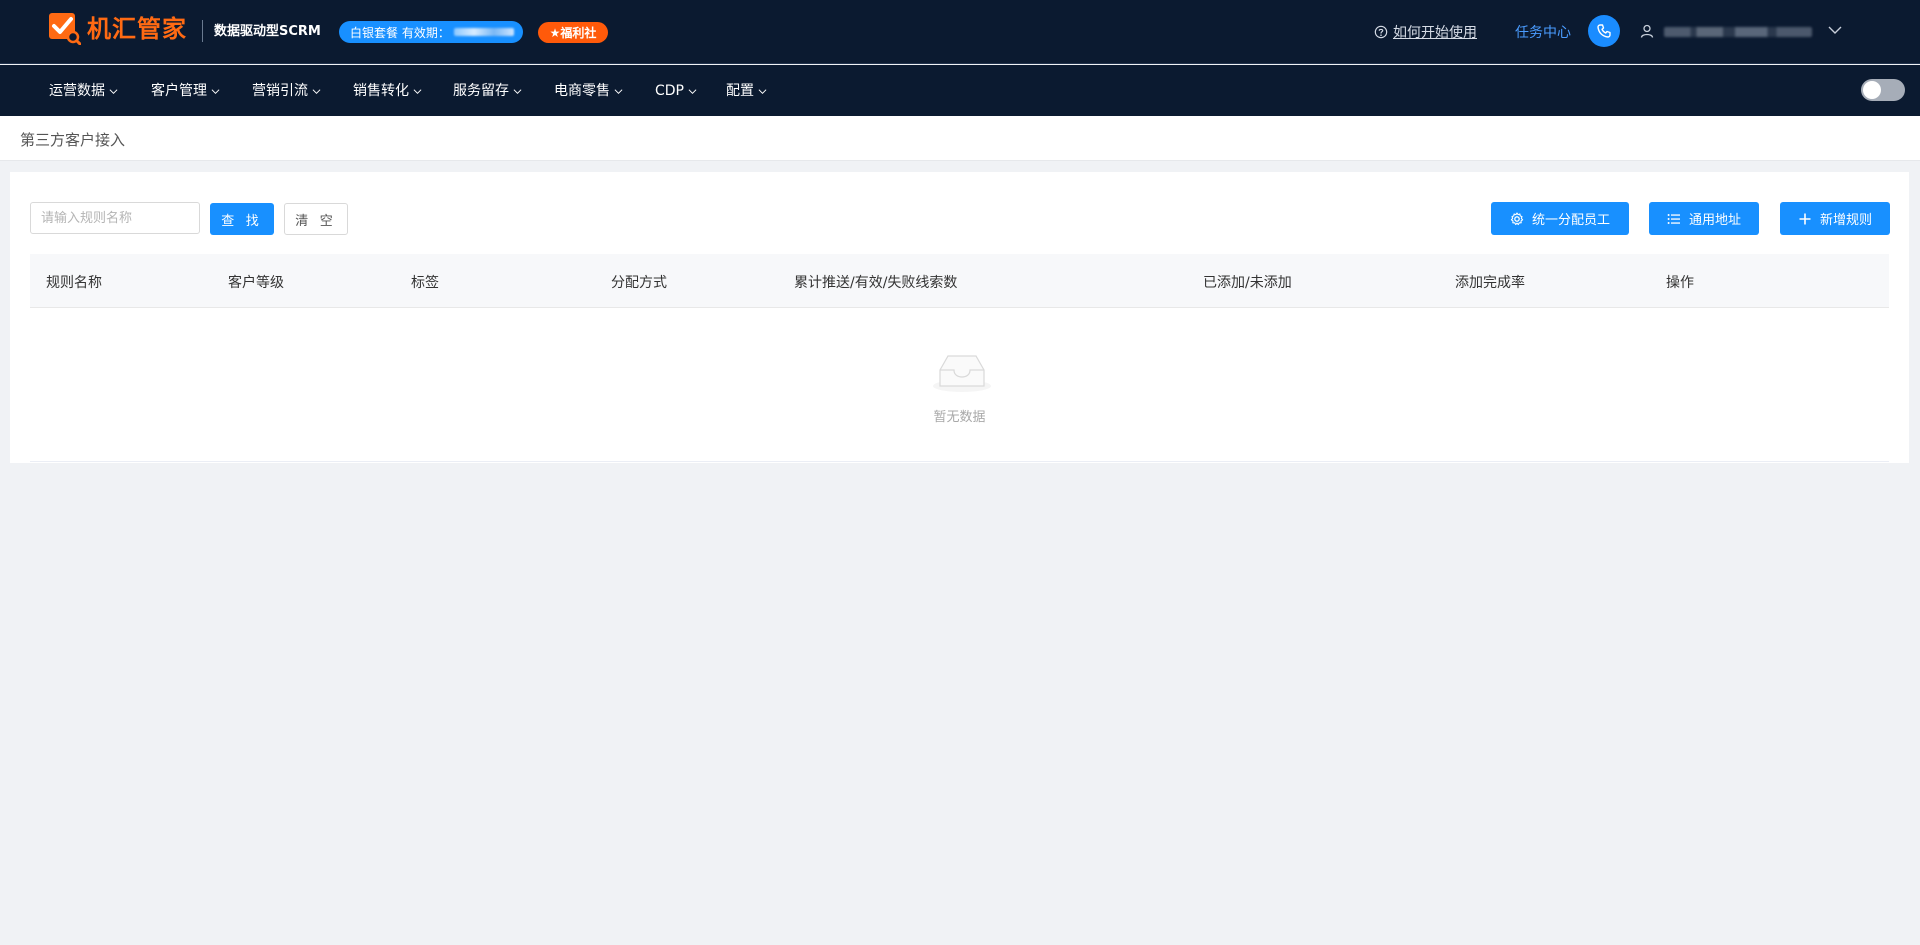  What do you see at coordinates (1883, 90) in the screenshot?
I see `theme-toggle` at bounding box center [1883, 90].